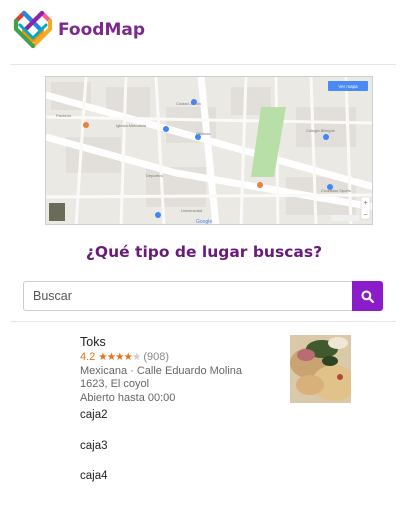  Describe the element at coordinates (131, 125) in the screenshot. I see `svg-text: Iglesia Metodista` at that location.